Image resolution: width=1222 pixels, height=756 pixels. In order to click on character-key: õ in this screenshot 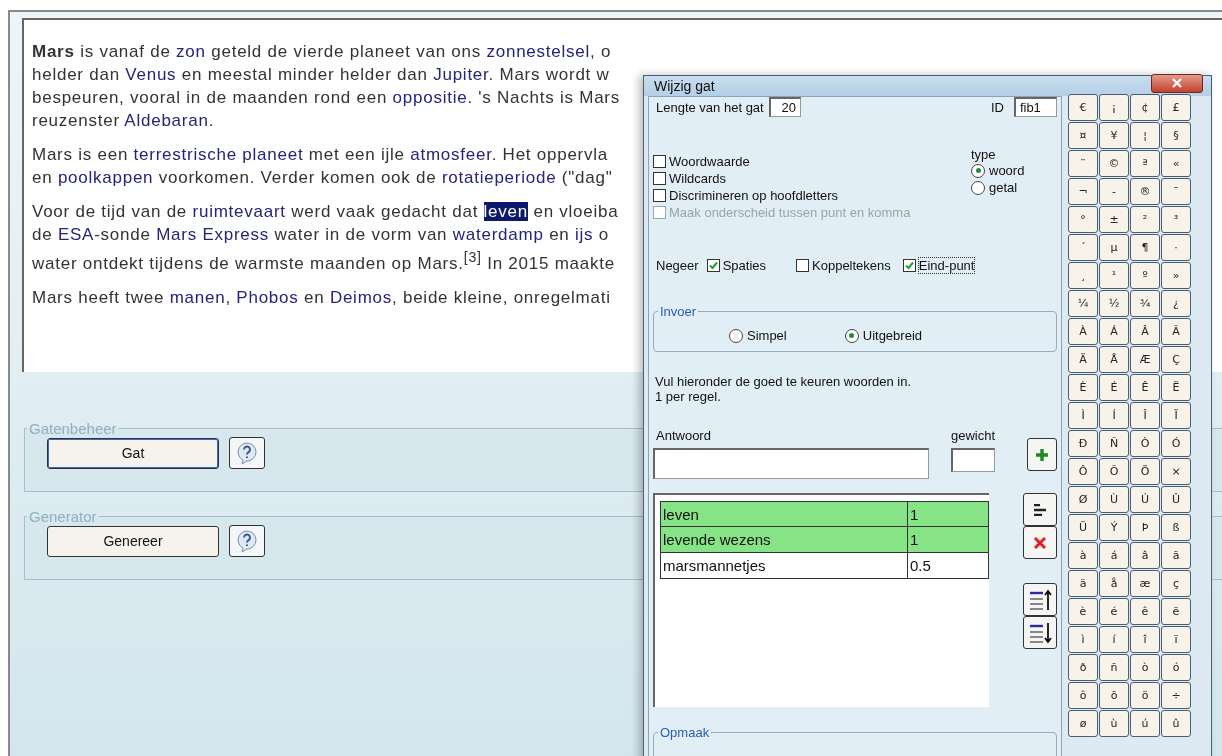, I will do `click(1114, 695)`.